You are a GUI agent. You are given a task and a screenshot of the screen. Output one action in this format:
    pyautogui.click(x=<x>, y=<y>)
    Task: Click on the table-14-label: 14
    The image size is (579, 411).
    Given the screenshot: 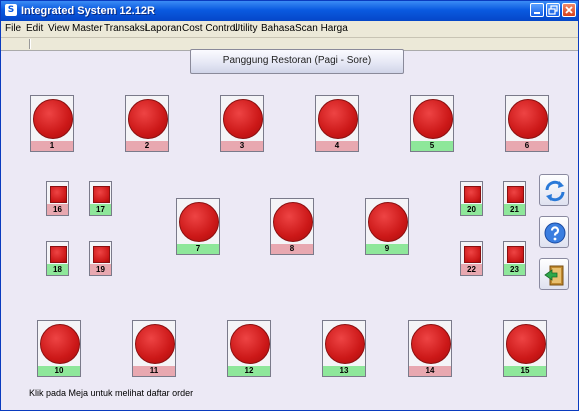 What is the action you would take?
    pyautogui.click(x=430, y=371)
    